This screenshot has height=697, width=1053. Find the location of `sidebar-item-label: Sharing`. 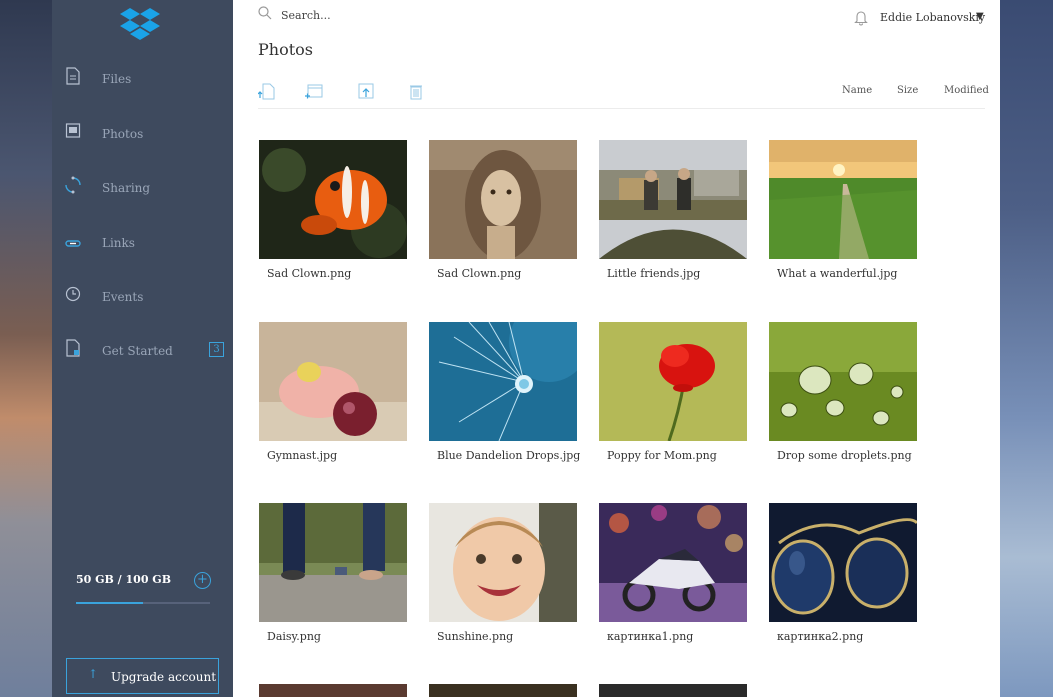

sidebar-item-label: Sharing is located at coordinates (126, 188).